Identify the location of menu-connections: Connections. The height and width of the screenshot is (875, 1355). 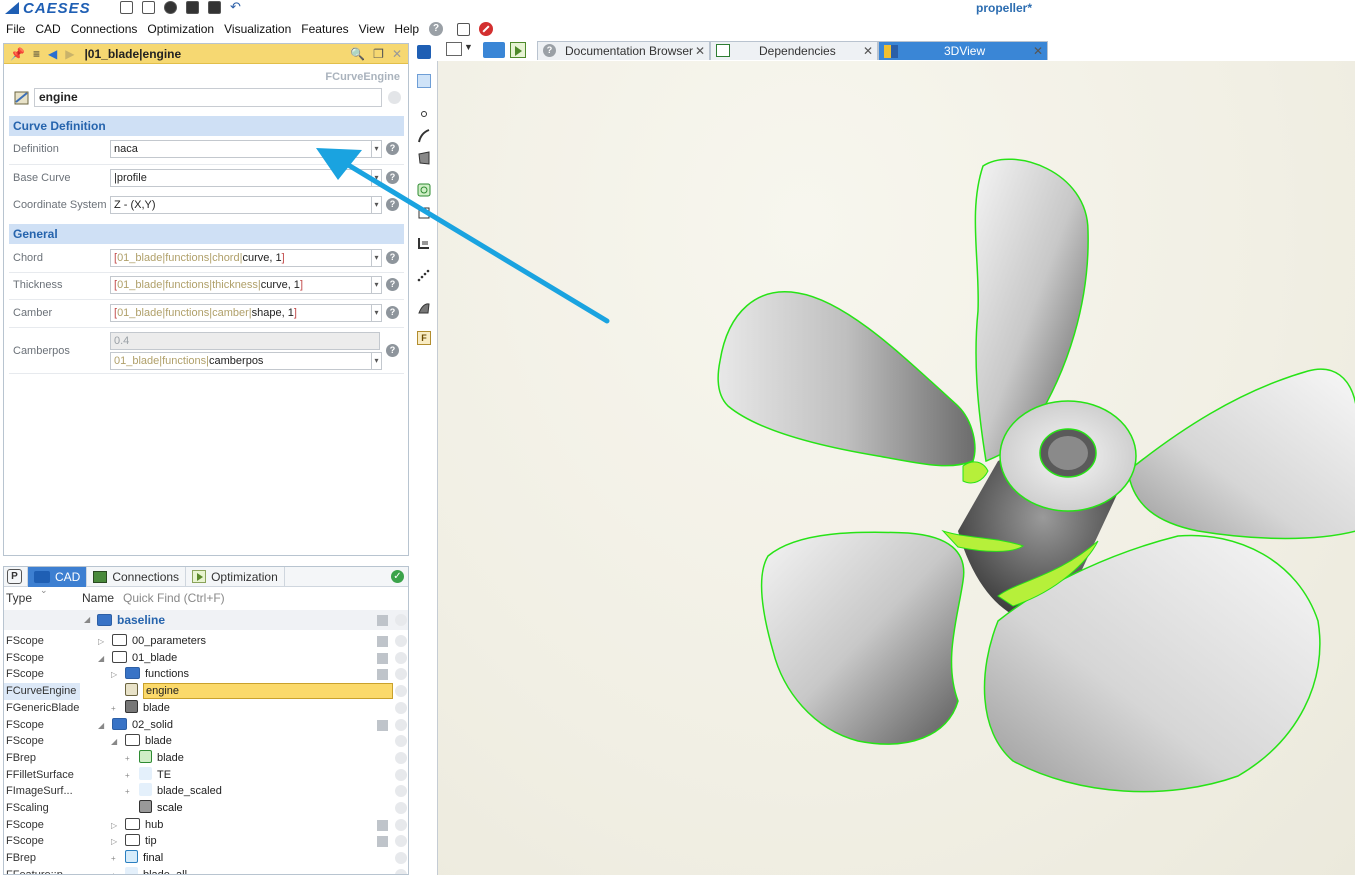
(104, 29).